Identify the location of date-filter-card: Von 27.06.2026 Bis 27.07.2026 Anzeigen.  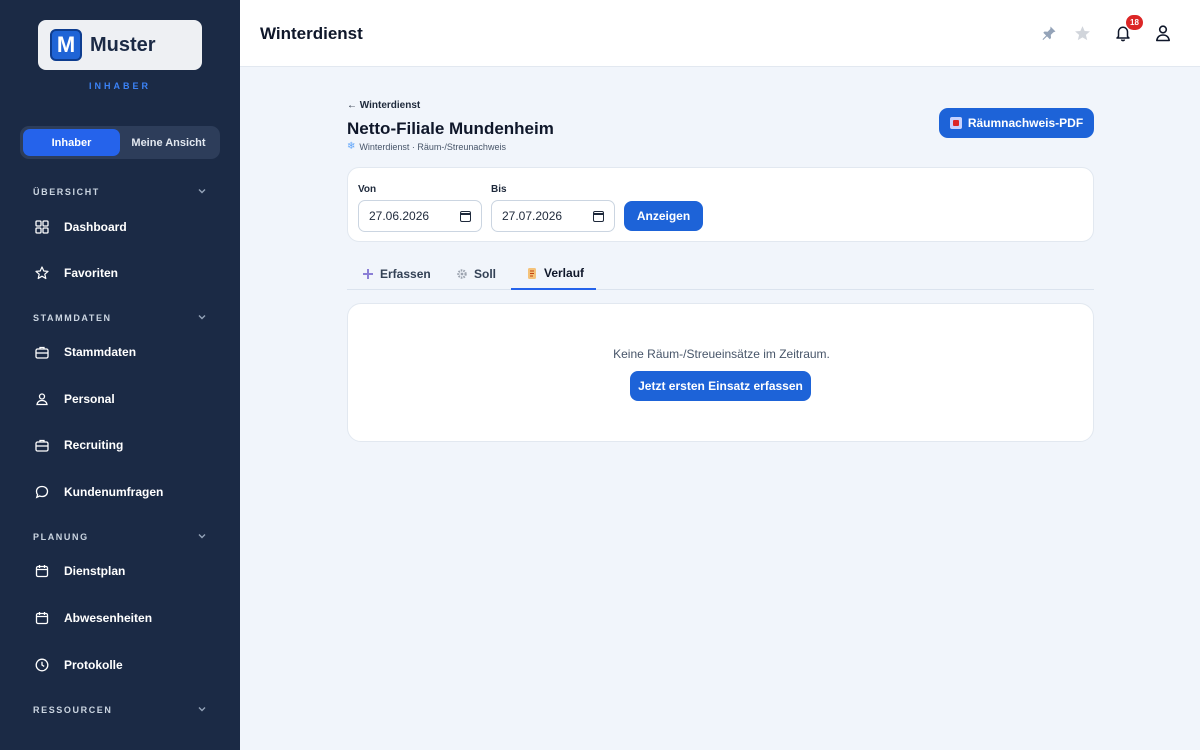
(720, 204).